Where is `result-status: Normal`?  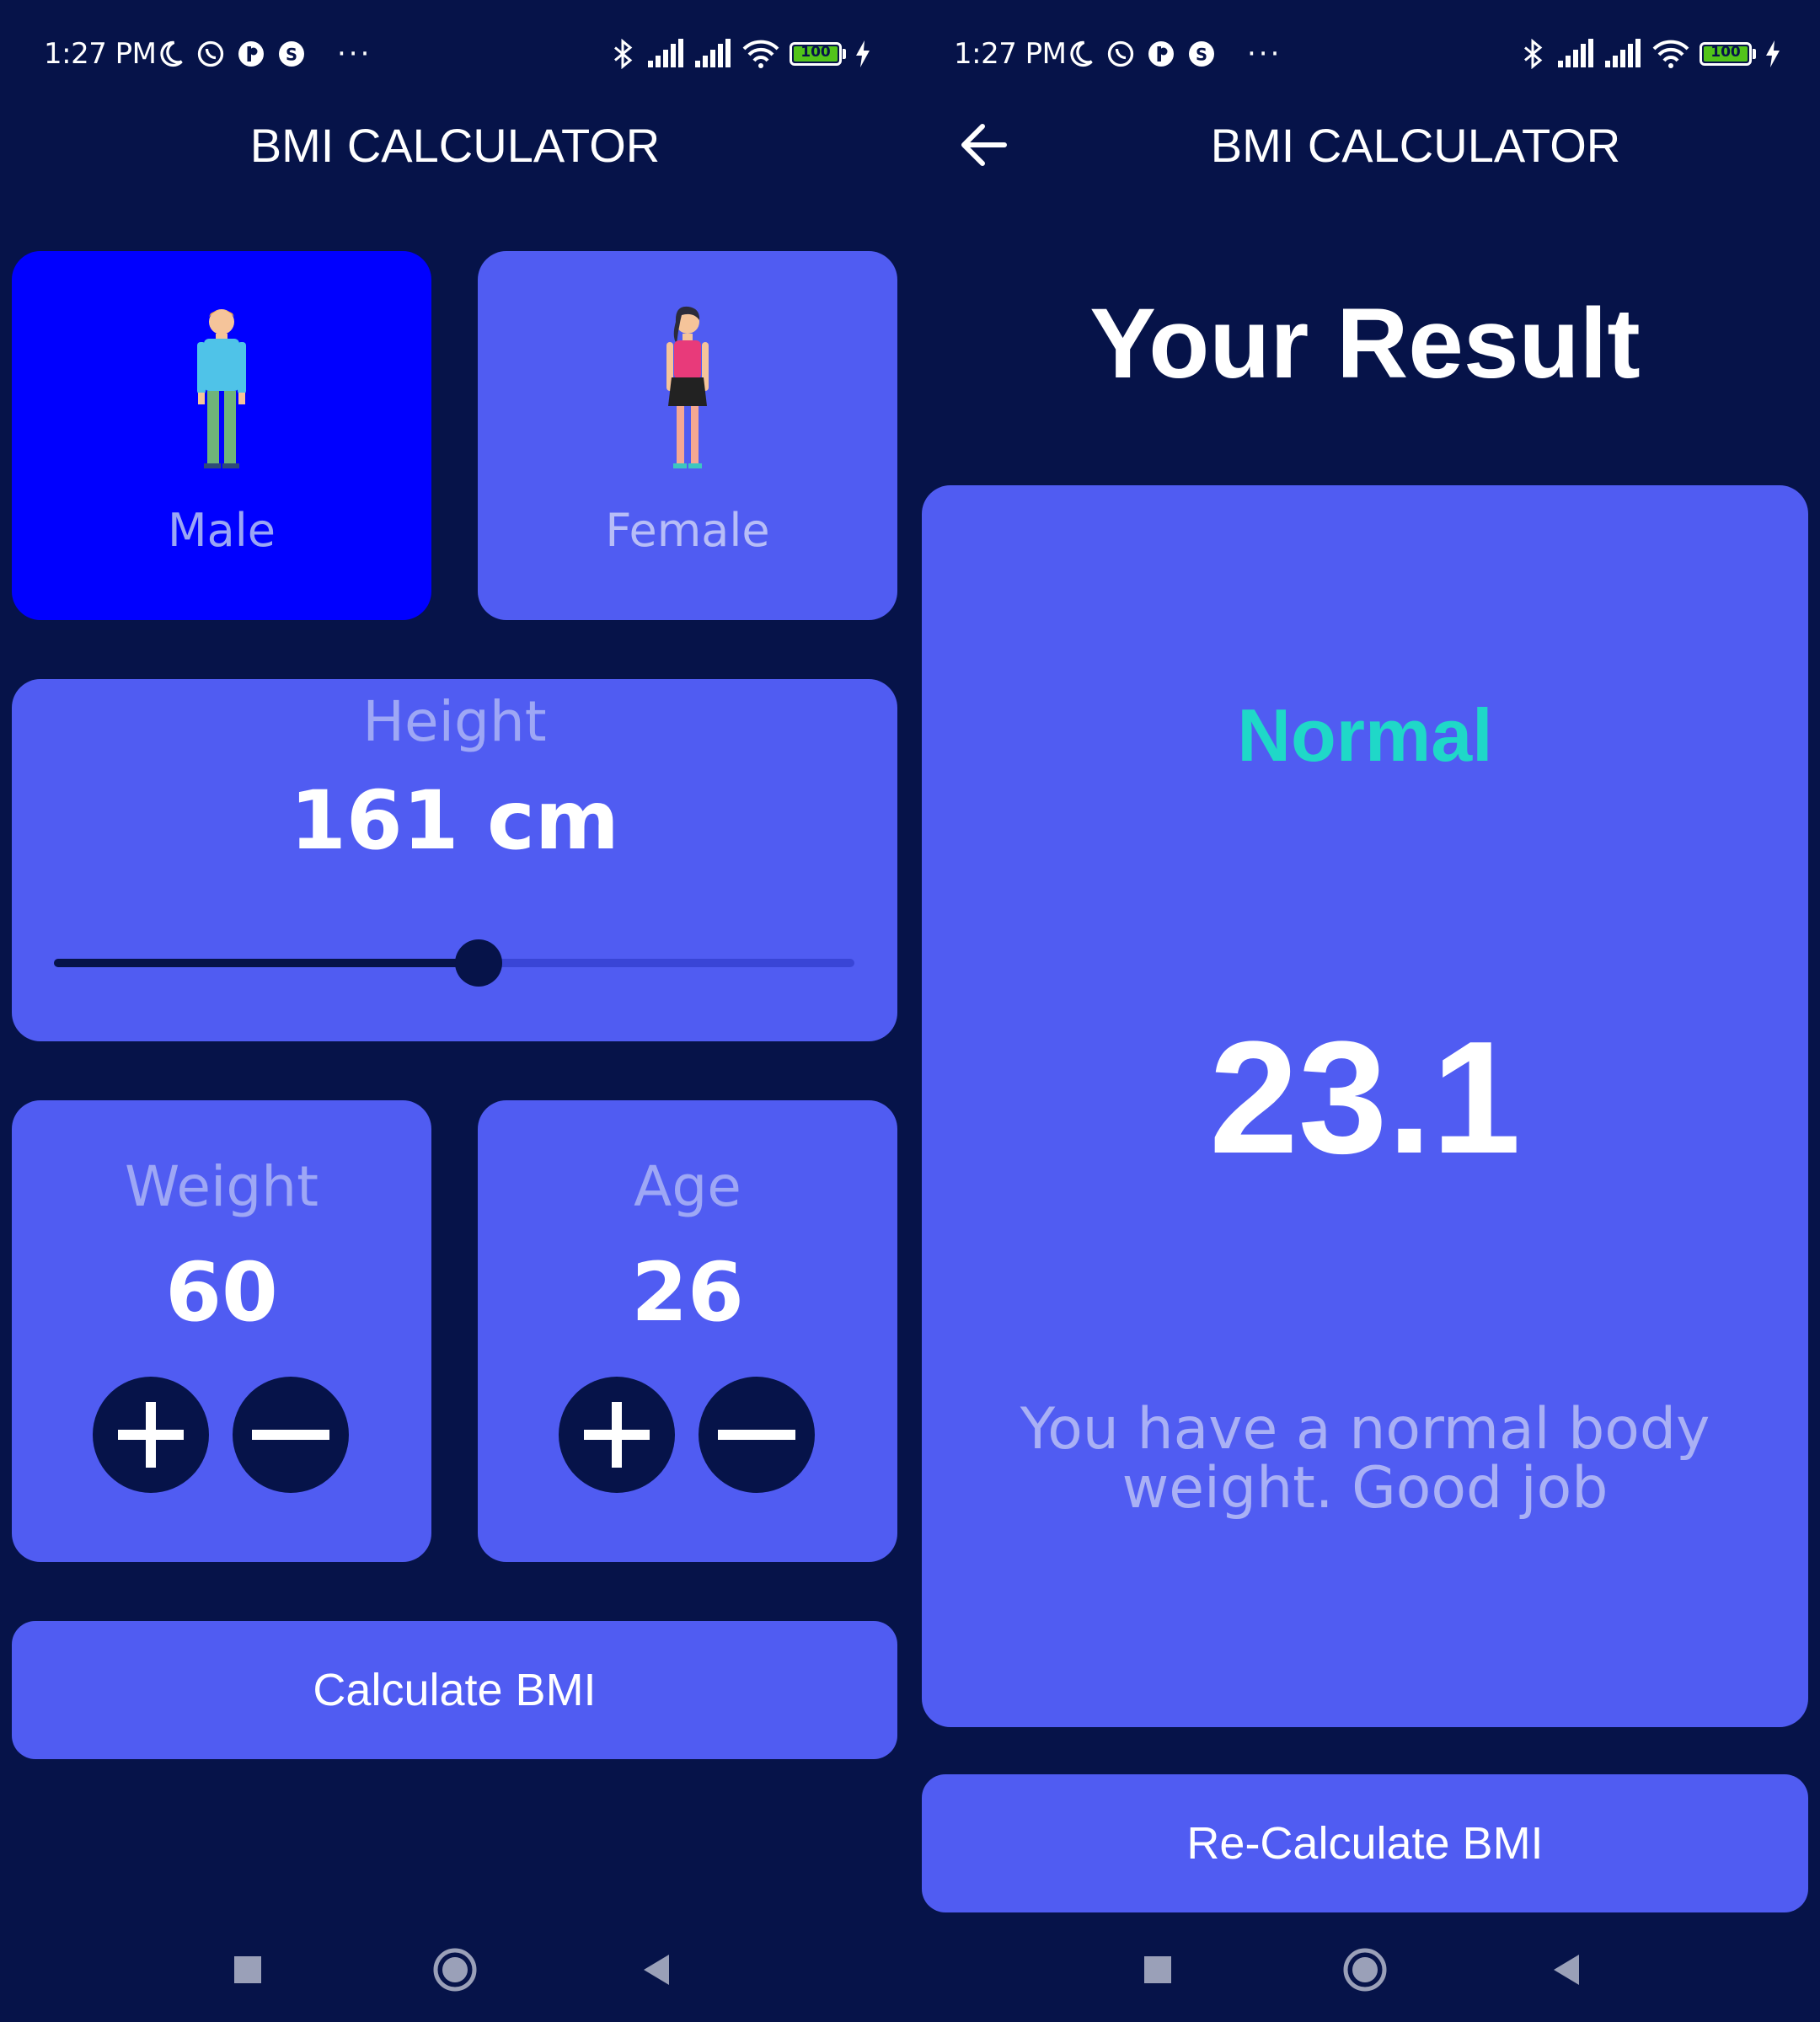
result-status: Normal is located at coordinates (1365, 735).